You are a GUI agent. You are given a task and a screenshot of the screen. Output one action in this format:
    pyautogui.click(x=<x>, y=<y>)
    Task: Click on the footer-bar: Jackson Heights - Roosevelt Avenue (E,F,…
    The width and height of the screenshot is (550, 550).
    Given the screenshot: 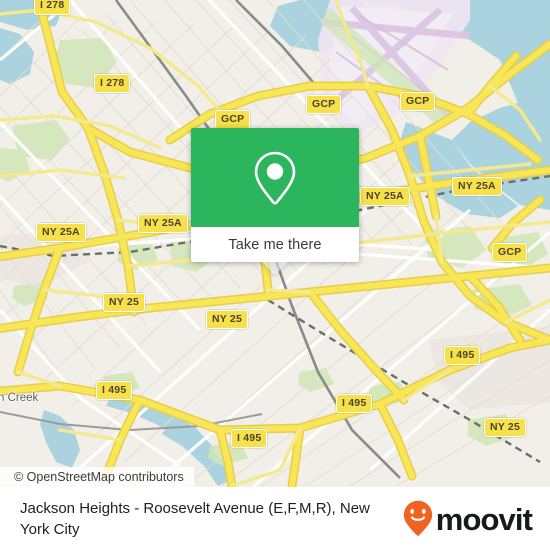 What is the action you would take?
    pyautogui.click(x=275, y=518)
    